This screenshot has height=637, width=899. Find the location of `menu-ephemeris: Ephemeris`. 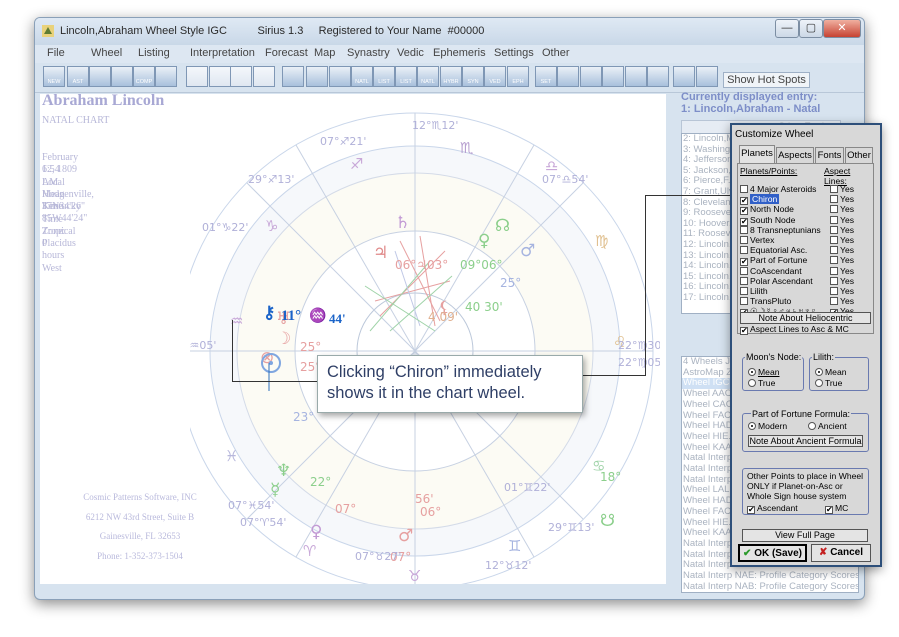

menu-ephemeris: Ephemeris is located at coordinates (459, 53).